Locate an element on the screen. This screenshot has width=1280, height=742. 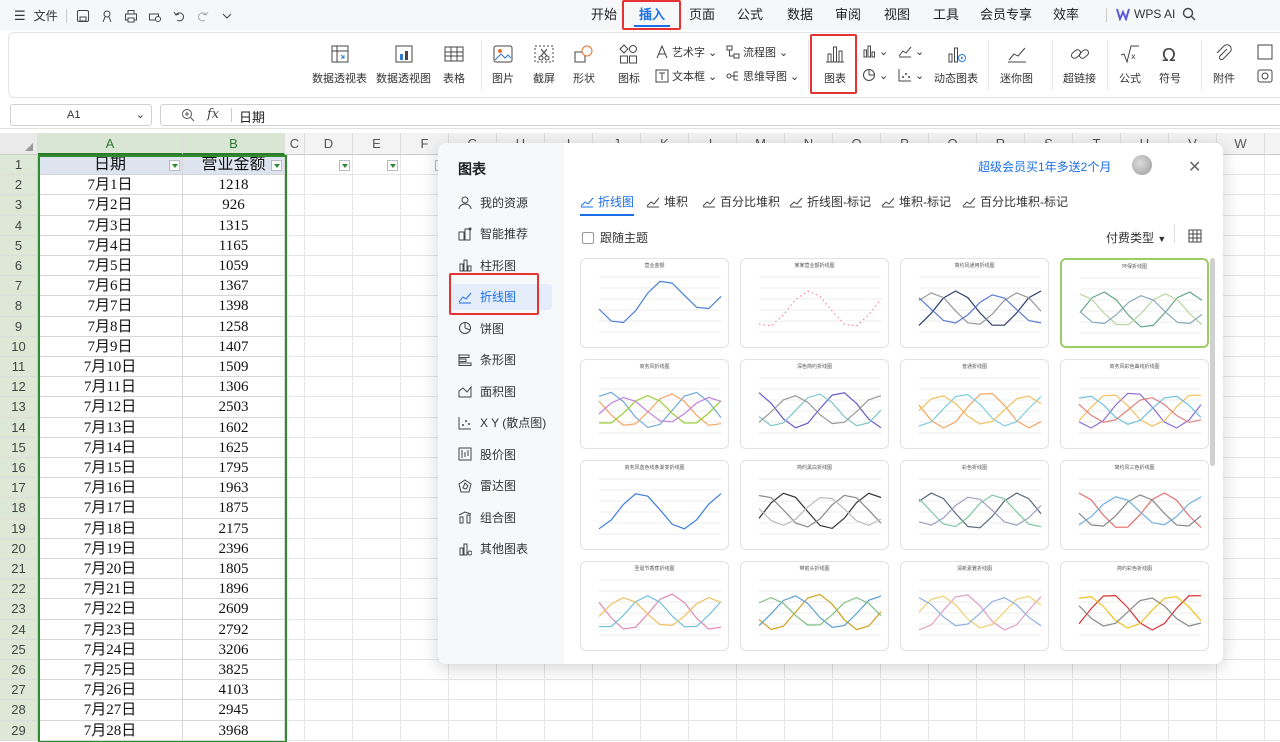
chart-template-thumbnail: 商务风折线图 is located at coordinates (654, 404).